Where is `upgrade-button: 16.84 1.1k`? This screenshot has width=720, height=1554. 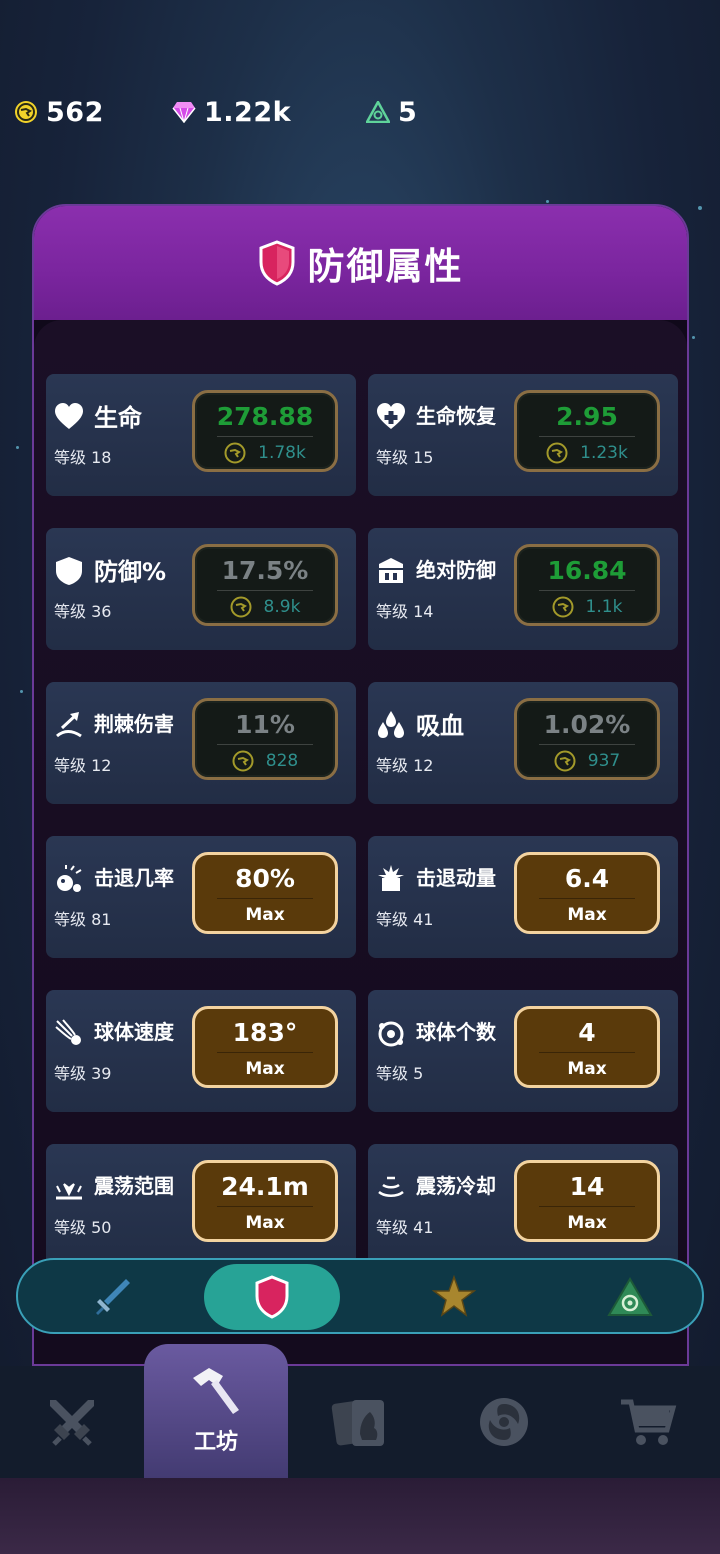
upgrade-button: 16.84 1.1k is located at coordinates (587, 585).